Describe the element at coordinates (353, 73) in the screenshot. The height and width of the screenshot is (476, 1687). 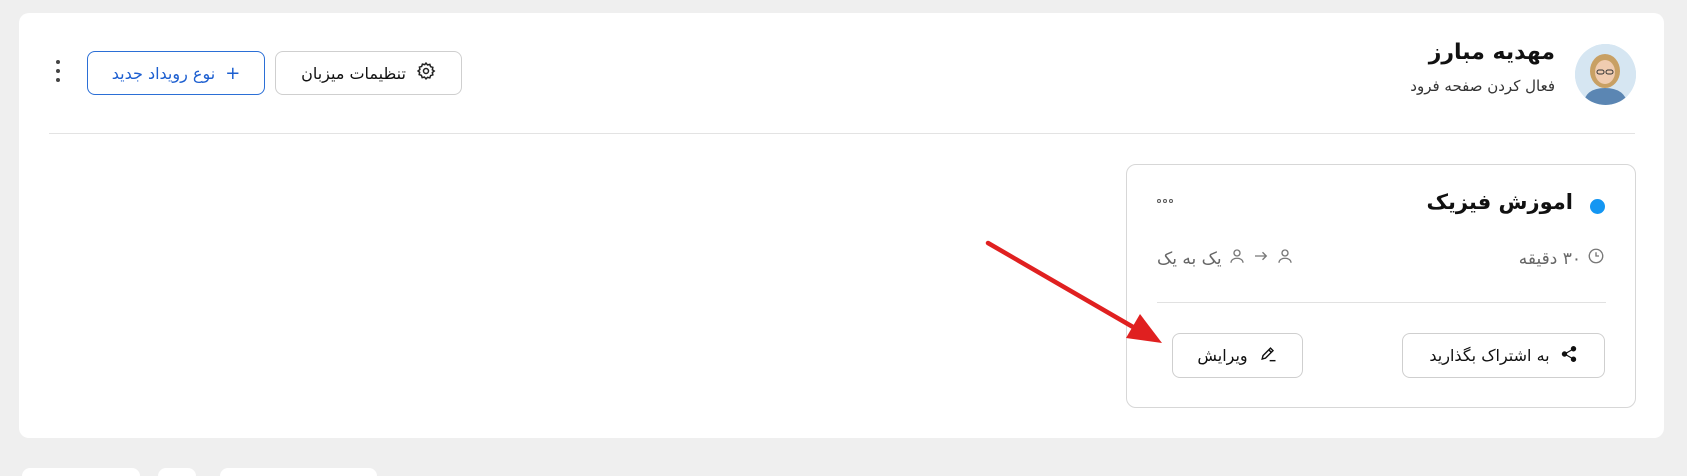
I see `host-settings-label: تنظیمات میزبان` at that location.